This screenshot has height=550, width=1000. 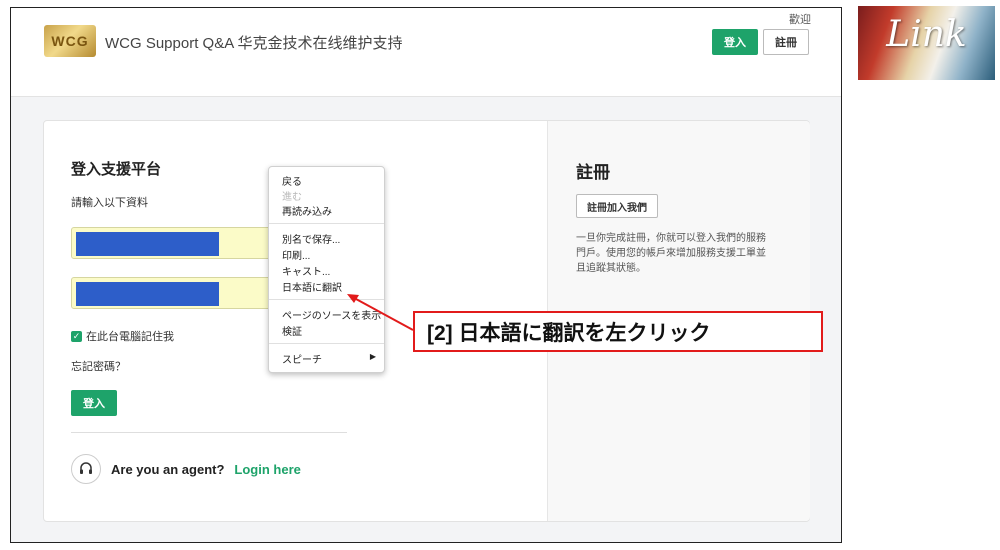 What do you see at coordinates (168, 469) in the screenshot?
I see `agent-question: Are you an agent?` at bounding box center [168, 469].